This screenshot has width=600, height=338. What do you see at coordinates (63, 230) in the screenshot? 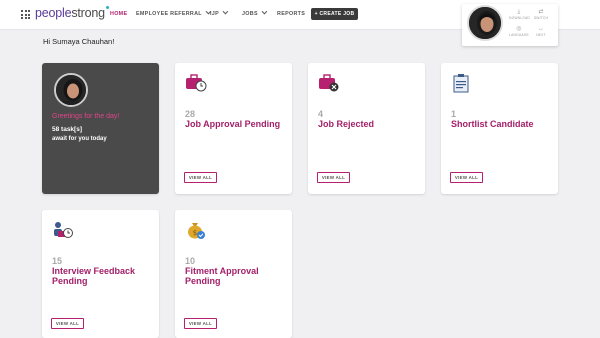
I see `interview-clock-icon` at bounding box center [63, 230].